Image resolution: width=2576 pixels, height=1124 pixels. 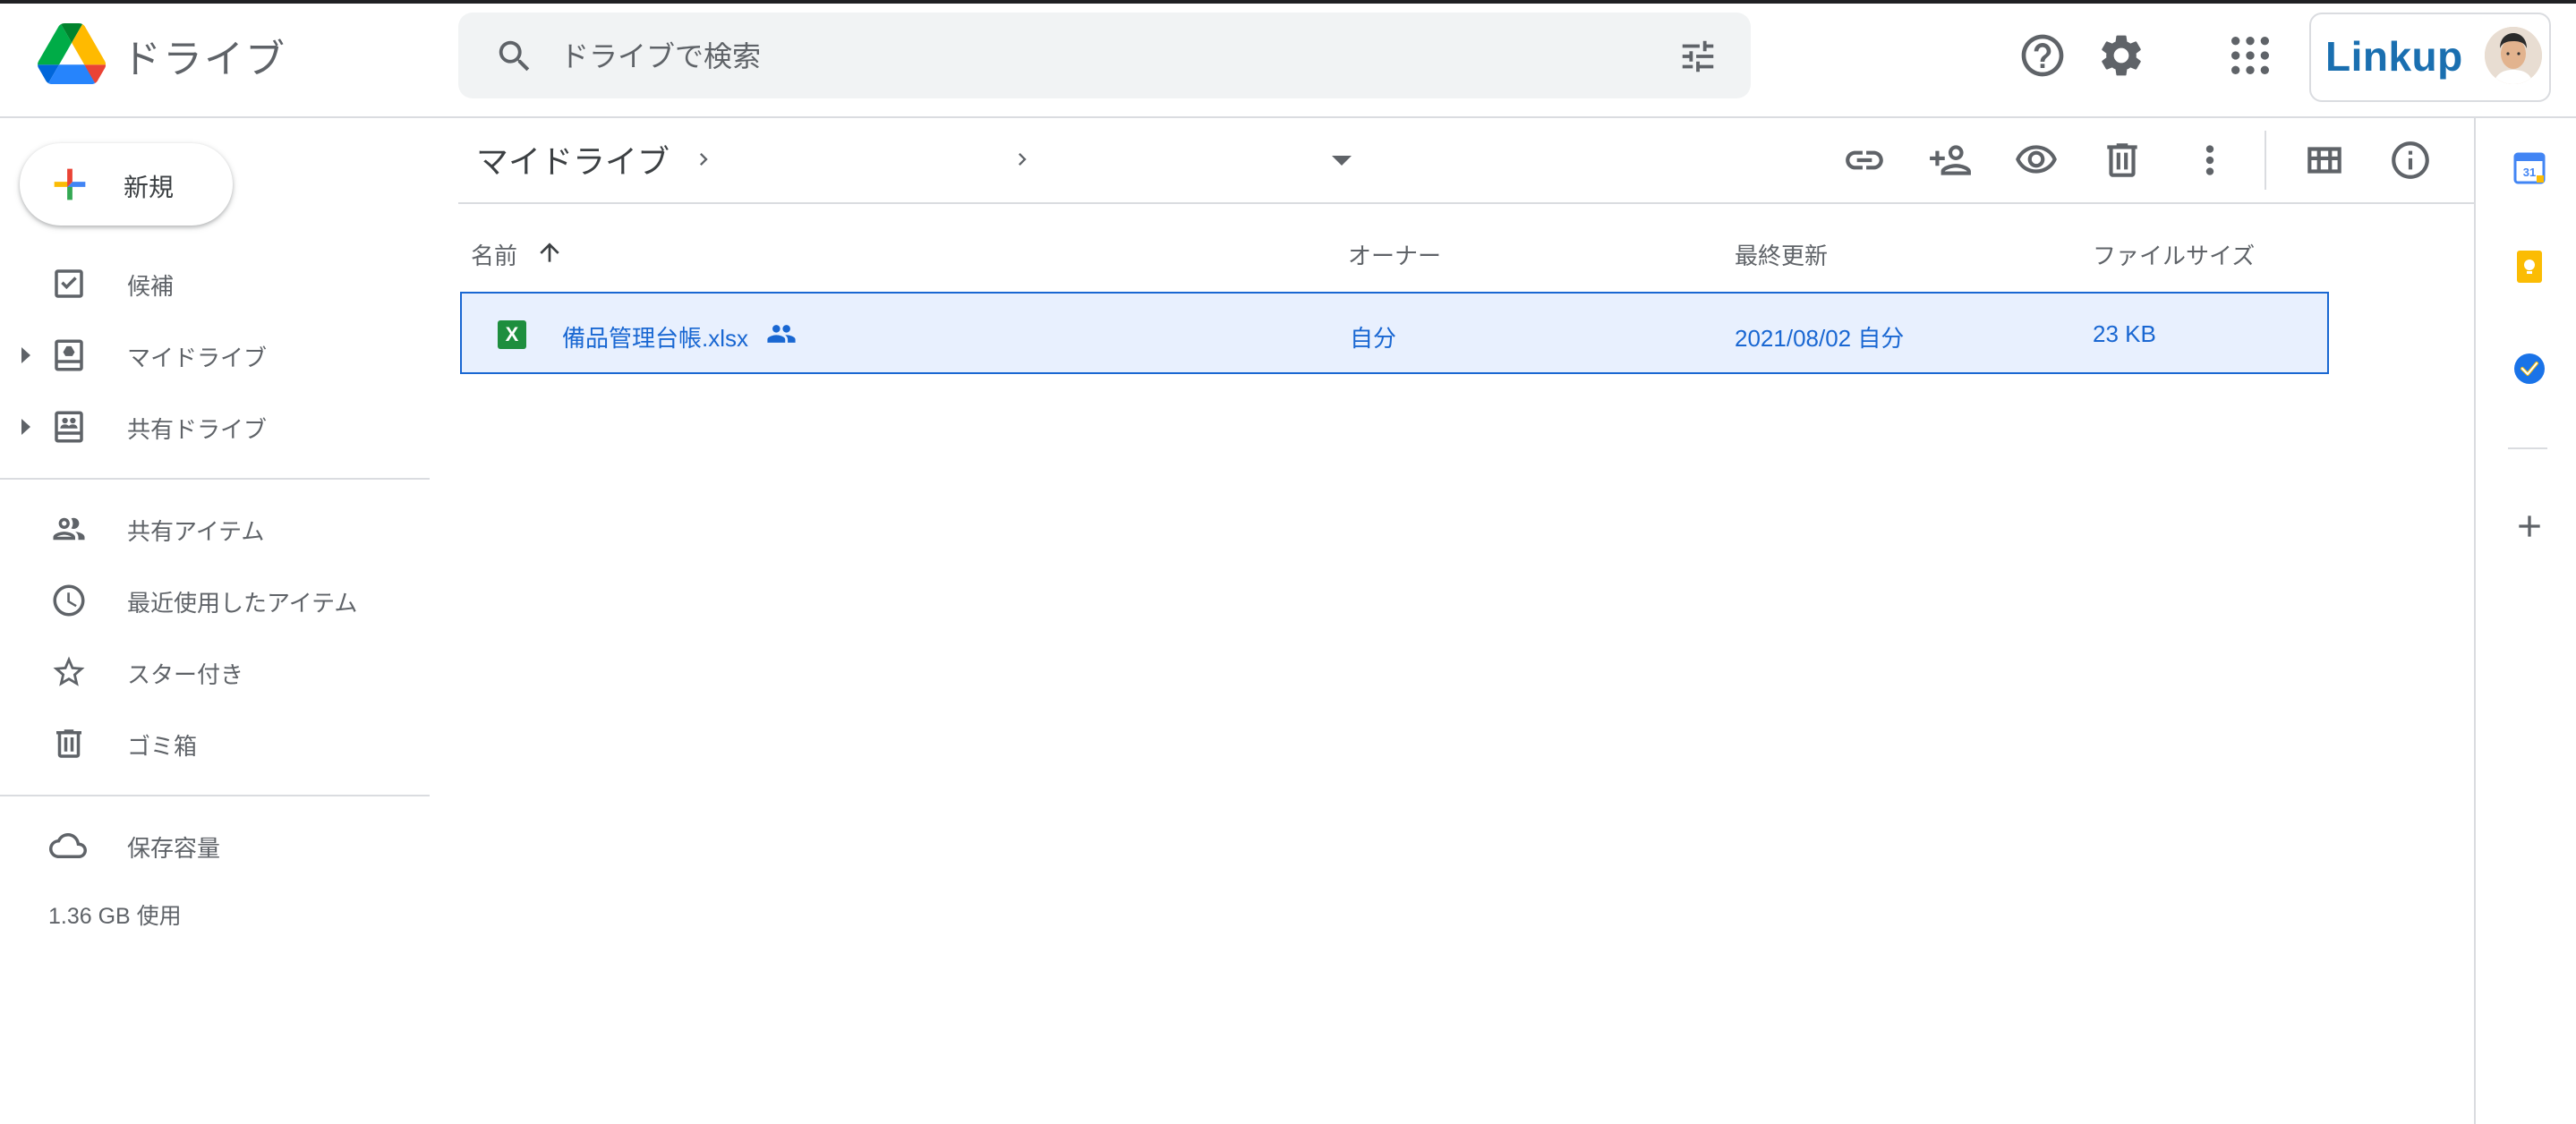 What do you see at coordinates (1395, 256) in the screenshot?
I see `column-header-owner: オーナー` at bounding box center [1395, 256].